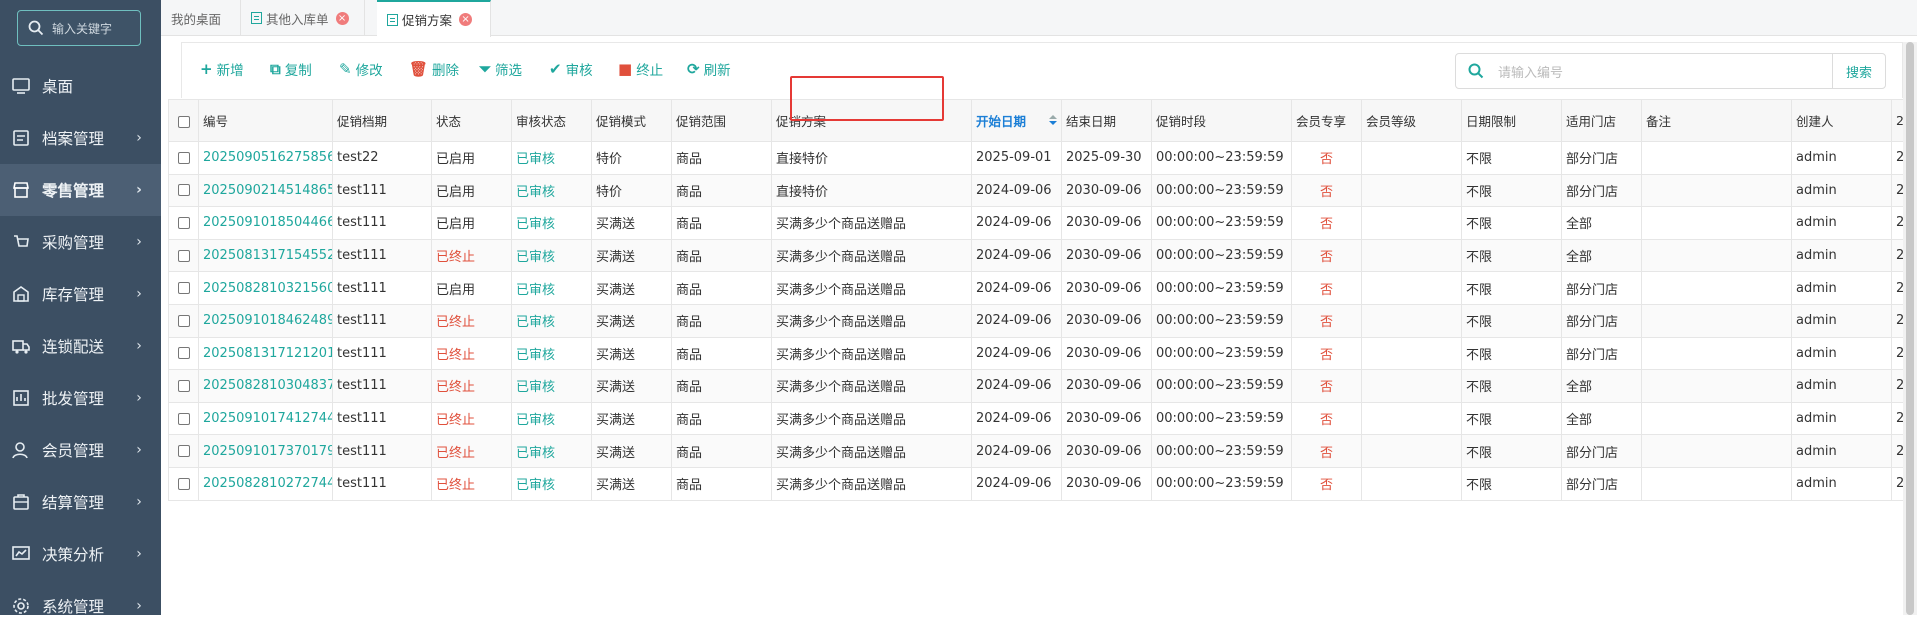 This screenshot has height=632, width=1917. What do you see at coordinates (551, 120) in the screenshot?
I see `column-header: 审核状态` at bounding box center [551, 120].